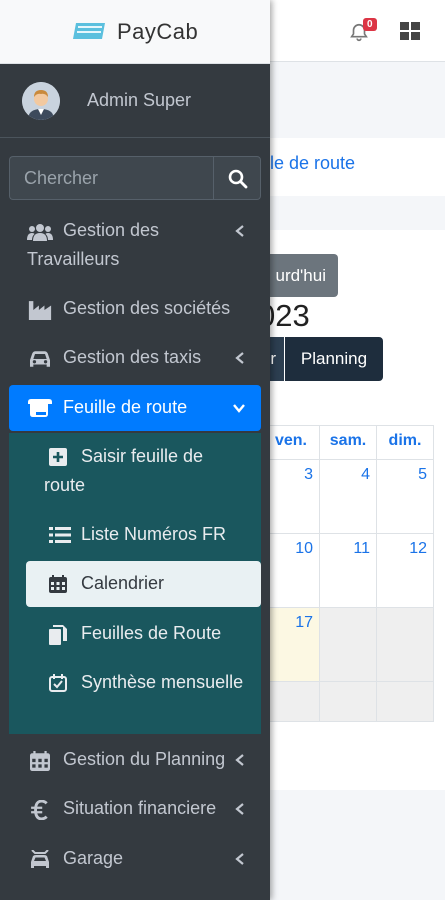 The width and height of the screenshot is (445, 900). What do you see at coordinates (111, 178) in the screenshot?
I see `search-input` at bounding box center [111, 178].